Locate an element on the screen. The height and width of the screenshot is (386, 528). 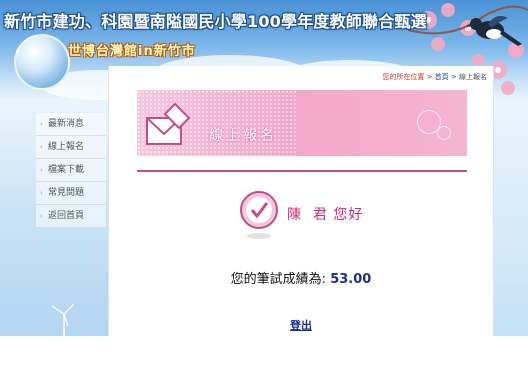
sidebar-item-online-register: › 線上報名 is located at coordinates (71, 147).